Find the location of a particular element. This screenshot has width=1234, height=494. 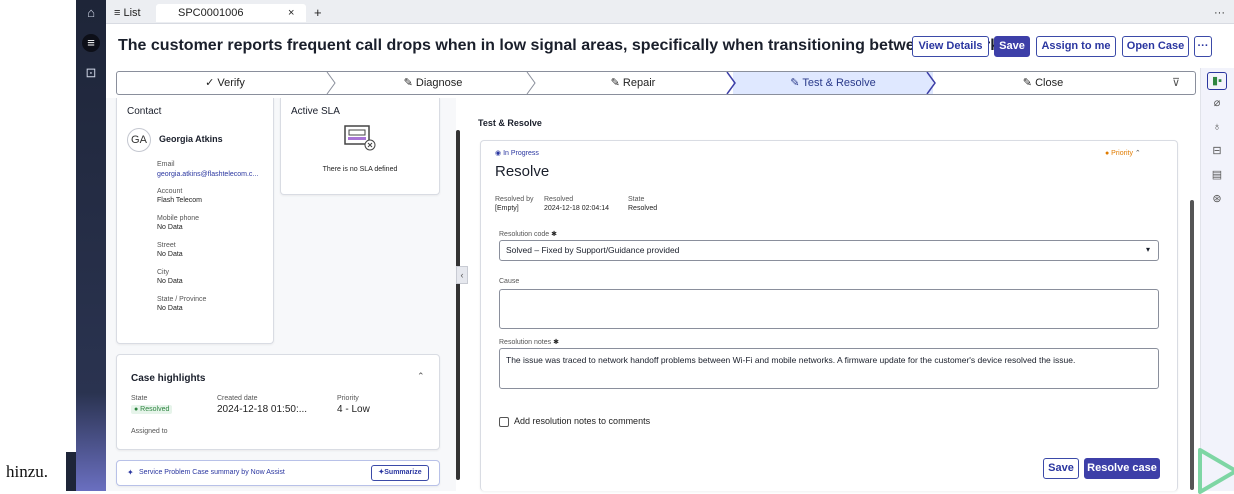

add-to-comments-checkbox is located at coordinates (504, 422).